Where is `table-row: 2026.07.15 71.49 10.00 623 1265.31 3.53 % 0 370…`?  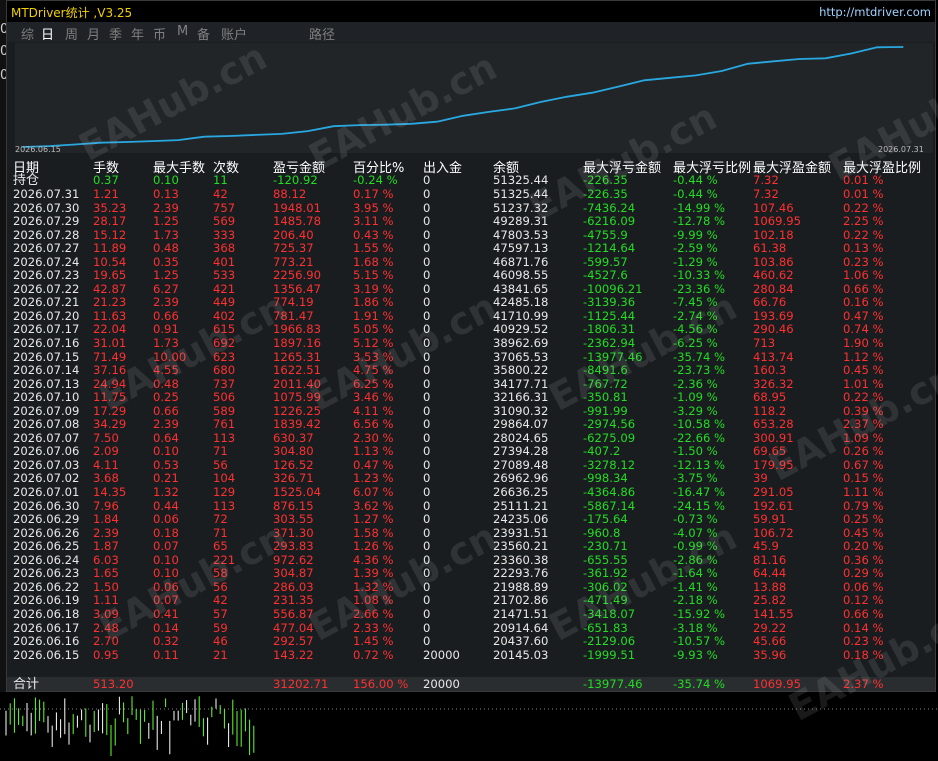 table-row: 2026.07.15 71.49 10.00 623 1265.31 3.53 % 0 370… is located at coordinates (471, 357).